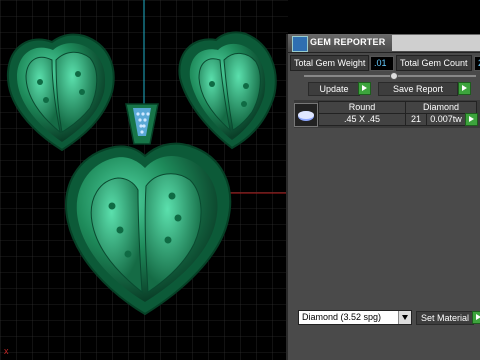 The height and width of the screenshot is (360, 480). I want to click on set-material-go-icon, so click(476, 317).